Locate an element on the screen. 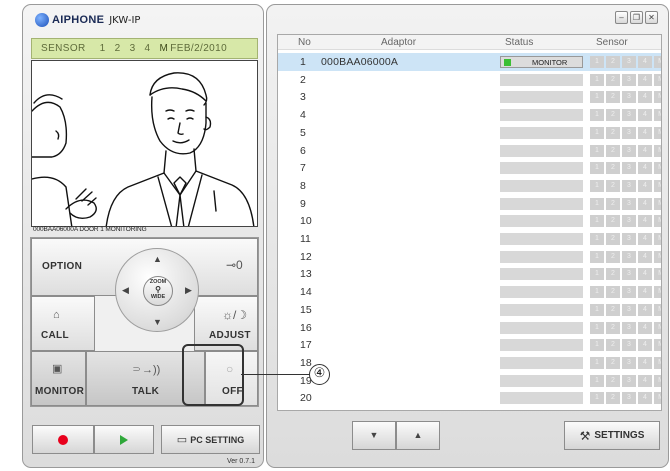 This screenshot has width=670, height=471. minimize-icon: – is located at coordinates (621, 17).